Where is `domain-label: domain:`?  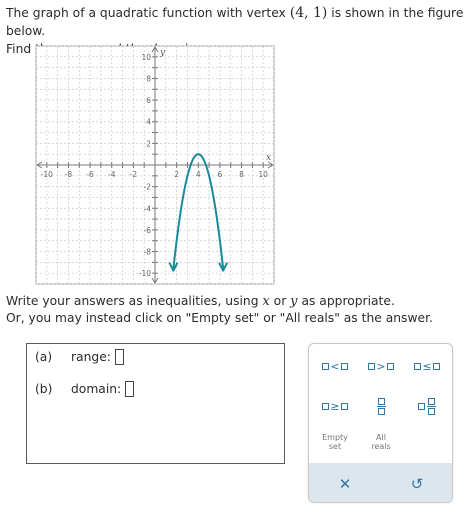 domain-label: domain: is located at coordinates (96, 389).